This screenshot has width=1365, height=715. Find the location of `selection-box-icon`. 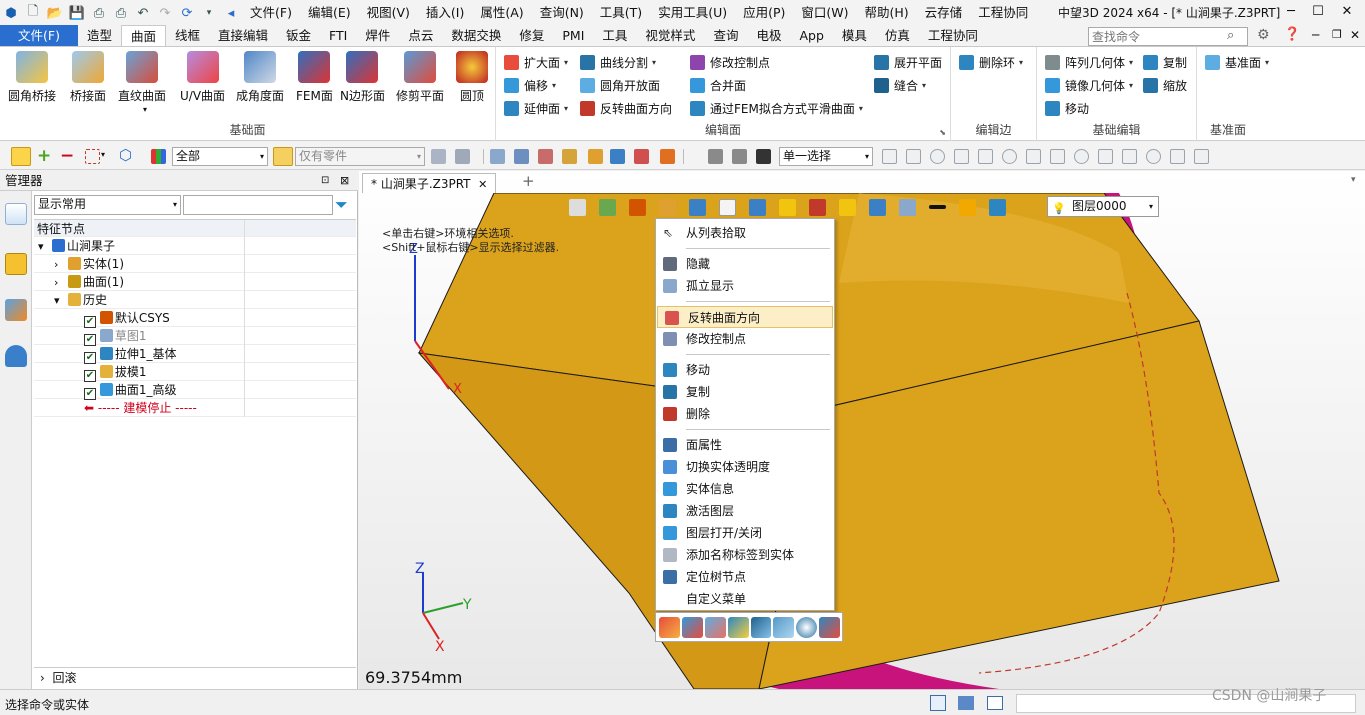

selection-box-icon is located at coordinates (577, 207).